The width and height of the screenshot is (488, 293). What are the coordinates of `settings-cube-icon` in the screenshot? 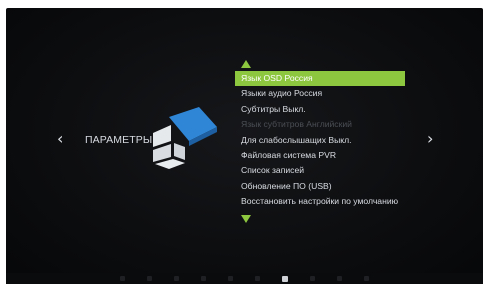 It's located at (185, 138).